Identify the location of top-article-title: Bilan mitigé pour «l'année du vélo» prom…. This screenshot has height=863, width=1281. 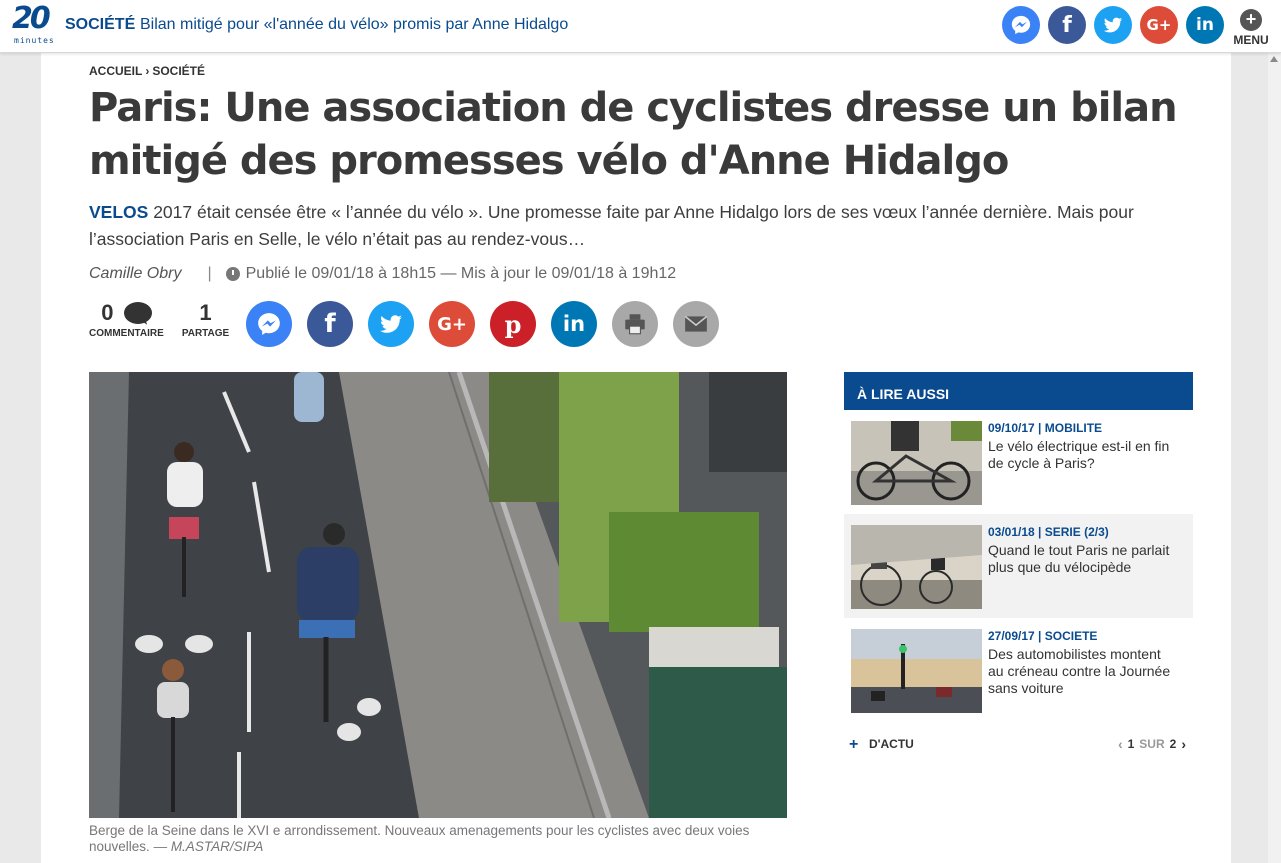
(354, 24).